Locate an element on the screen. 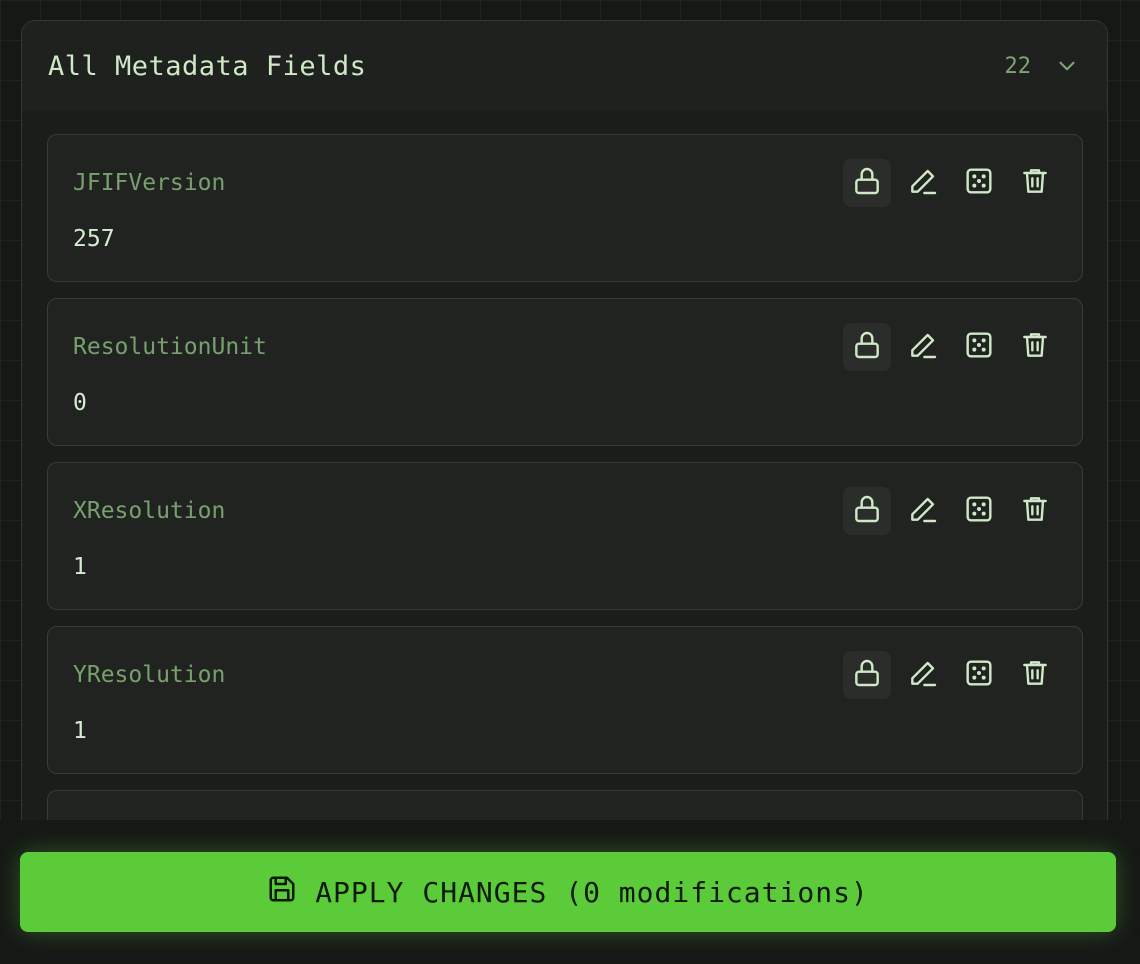 The height and width of the screenshot is (964, 1140). field-card: YResolution 1 is located at coordinates (565, 700).